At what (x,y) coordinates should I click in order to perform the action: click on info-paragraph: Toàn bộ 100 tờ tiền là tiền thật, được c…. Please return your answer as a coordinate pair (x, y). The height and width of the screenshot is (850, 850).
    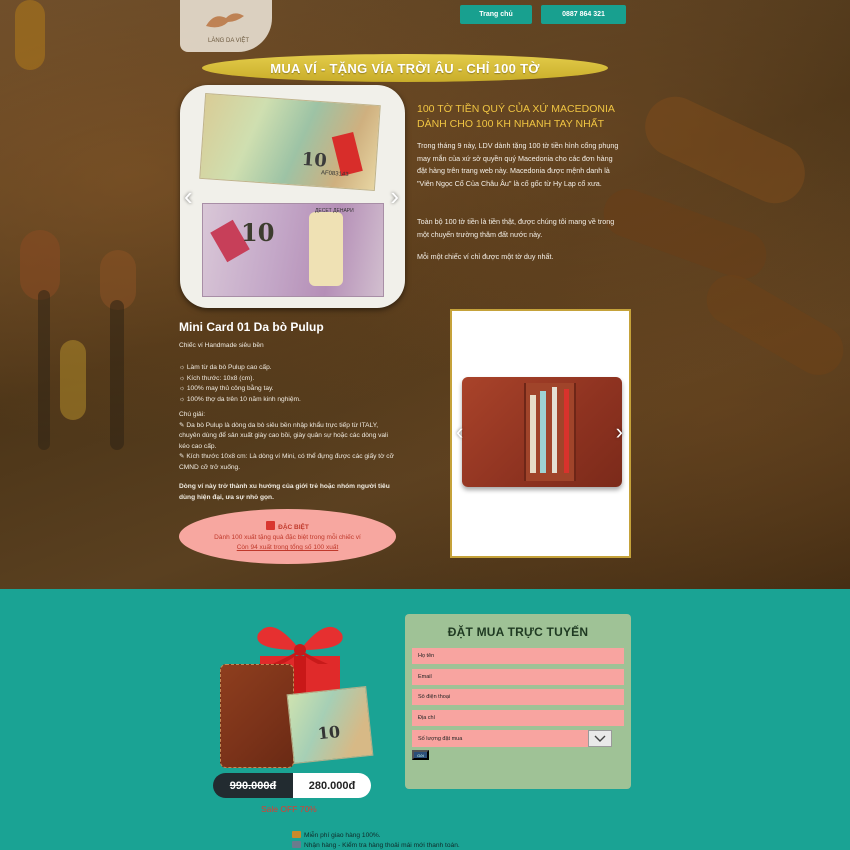
    Looking at the image, I should click on (516, 228).